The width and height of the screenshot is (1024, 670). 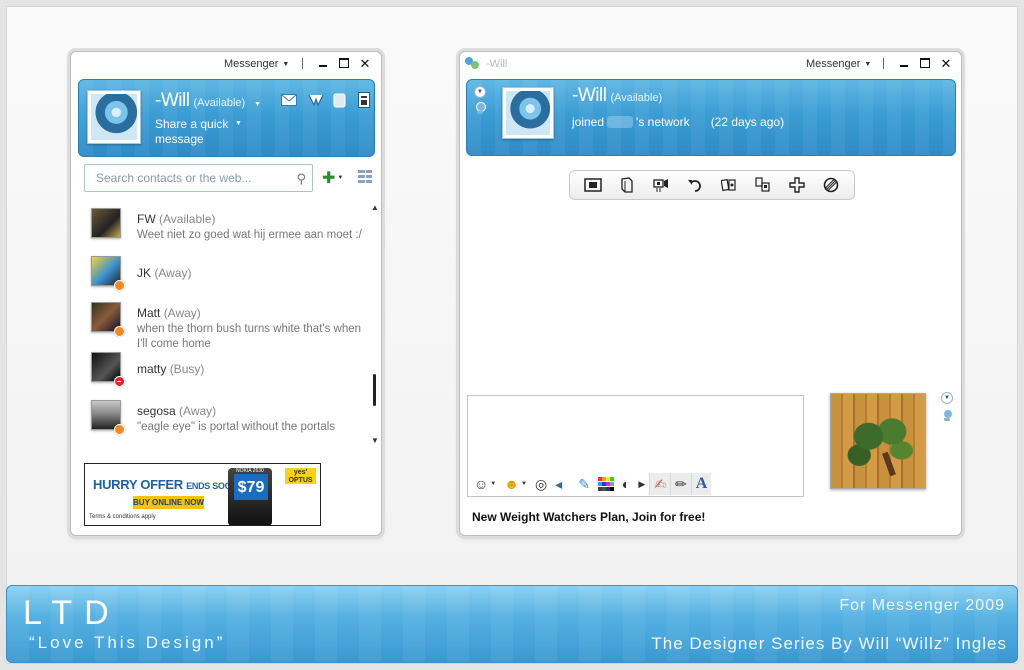 What do you see at coordinates (763, 185) in the screenshot?
I see `activities-icon` at bounding box center [763, 185].